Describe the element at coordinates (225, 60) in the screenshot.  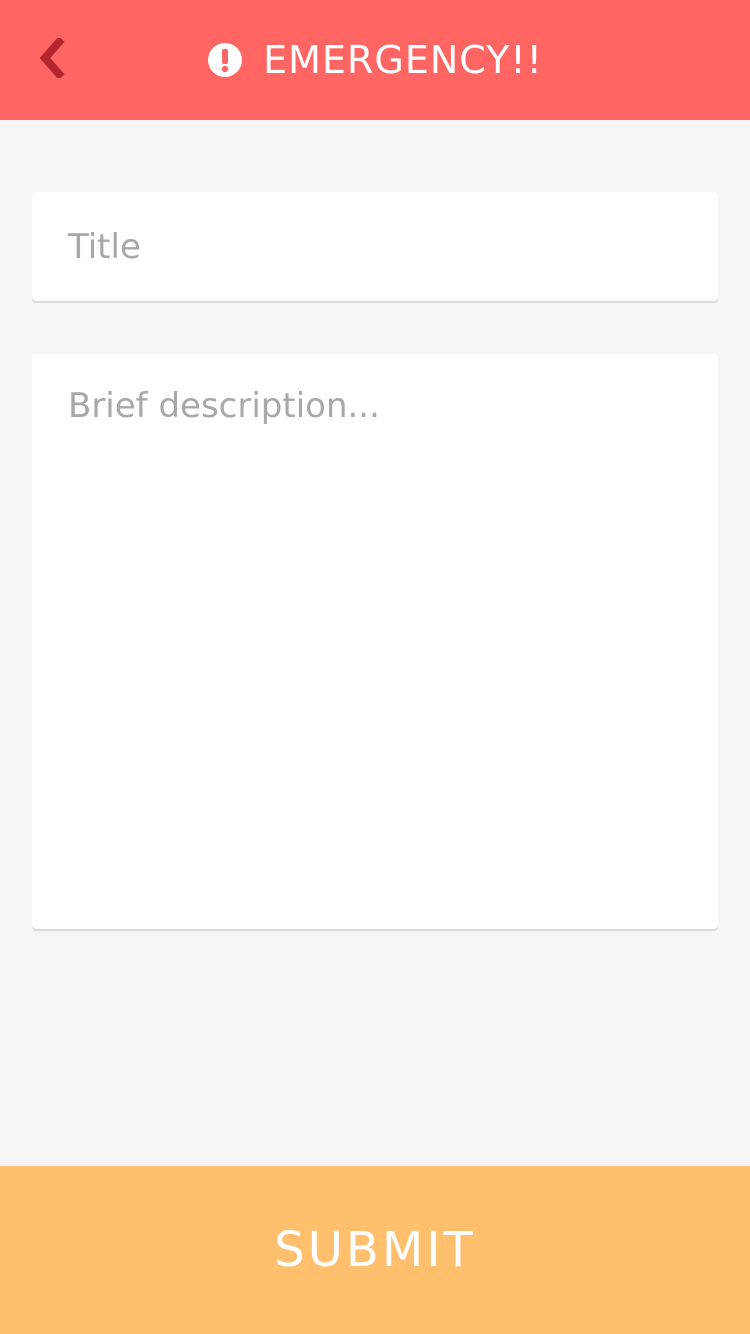
I see `exclamation-circle-icon` at that location.